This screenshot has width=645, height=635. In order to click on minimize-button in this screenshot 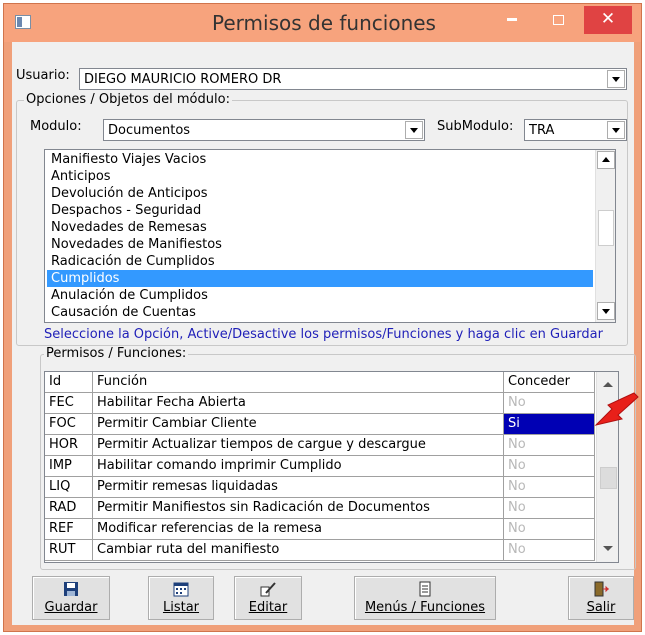, I will do `click(512, 20)`.